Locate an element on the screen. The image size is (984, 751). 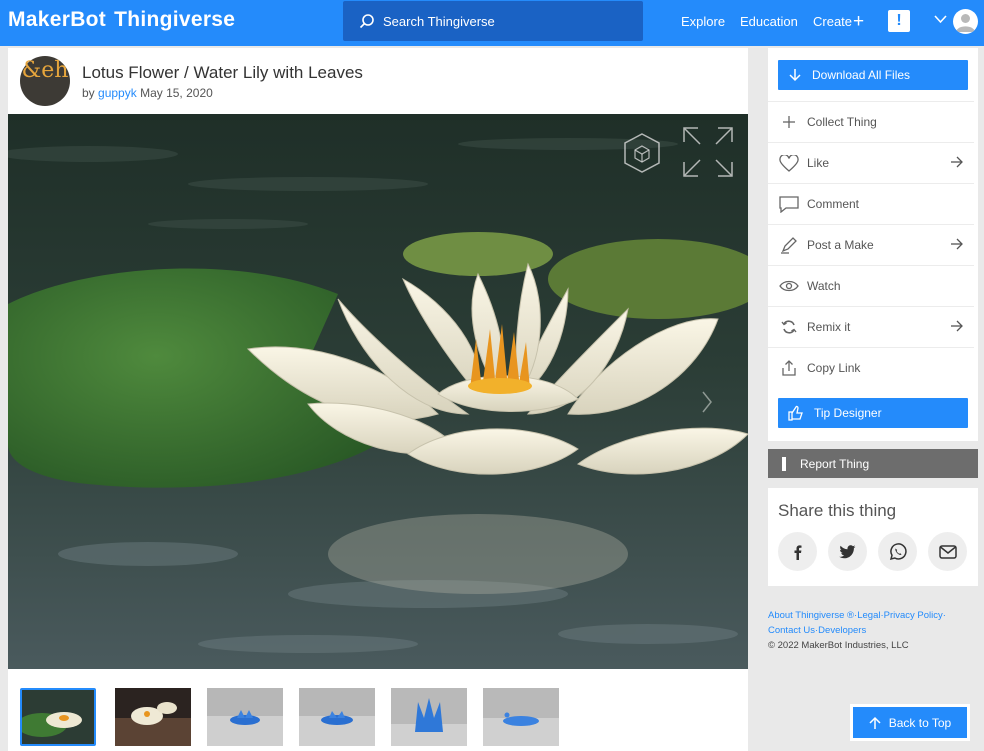
footer-contact-link: Contact Us is located at coordinates (791, 630).